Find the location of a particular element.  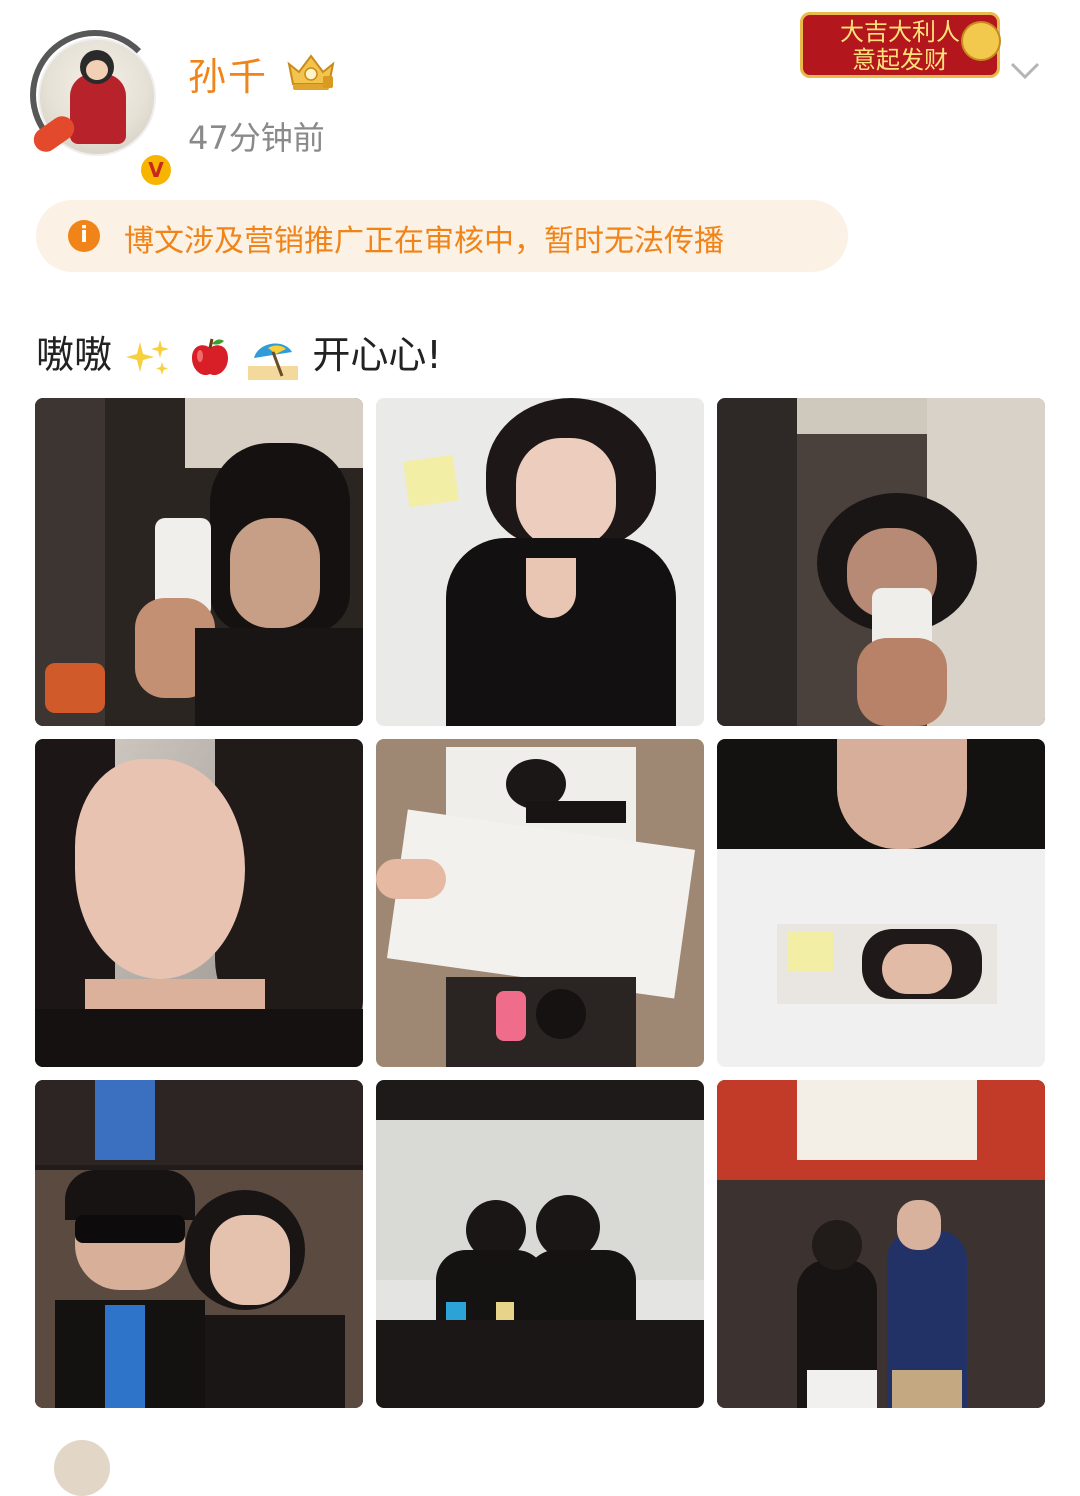

review-notice: i 博文涉及营销推广正在审核中，暂时无法传播 is located at coordinates (442, 236).